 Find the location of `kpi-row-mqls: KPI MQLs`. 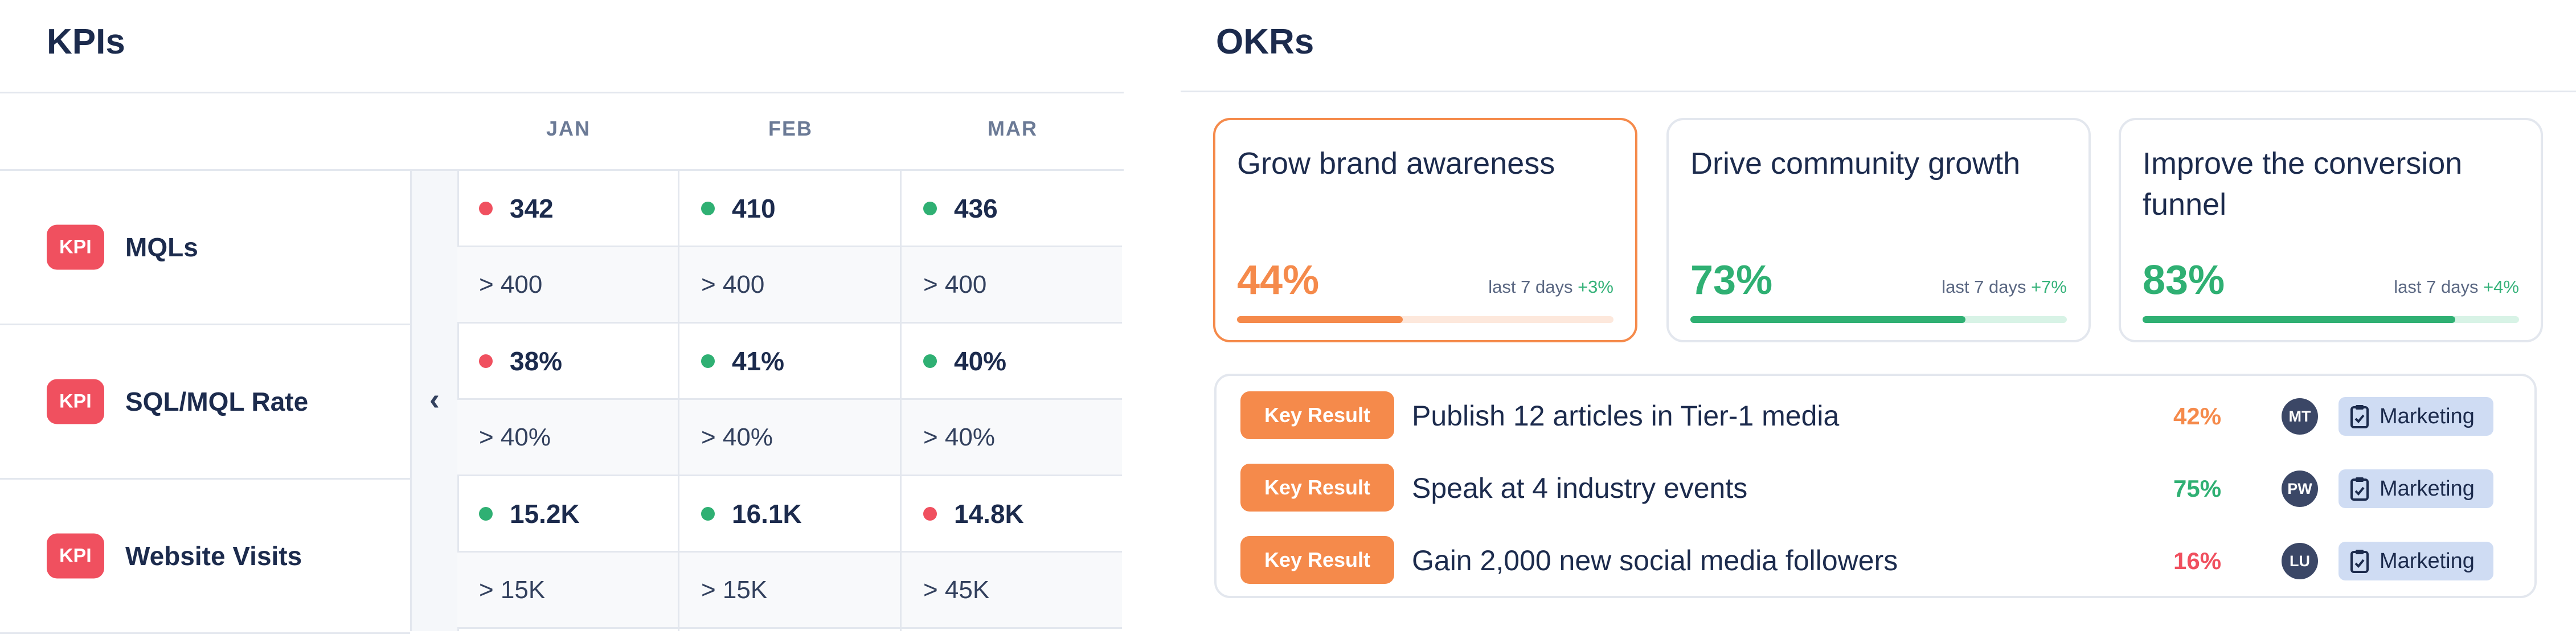

kpi-row-mqls: KPI MQLs is located at coordinates (205, 248).